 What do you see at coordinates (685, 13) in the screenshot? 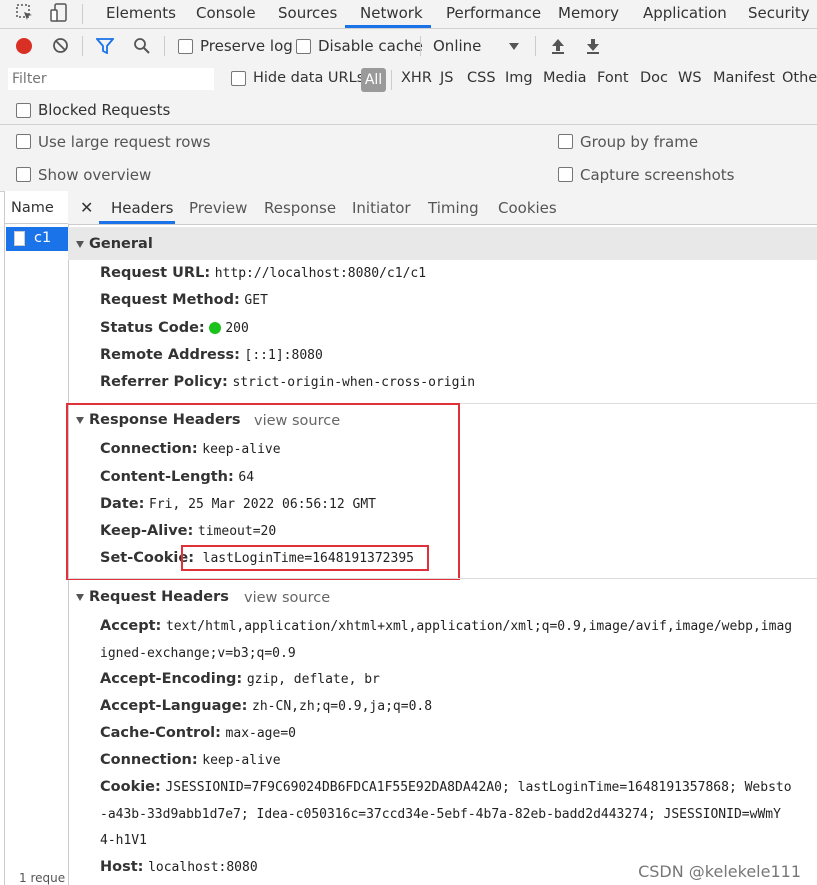
I see `tab-application: Application` at bounding box center [685, 13].